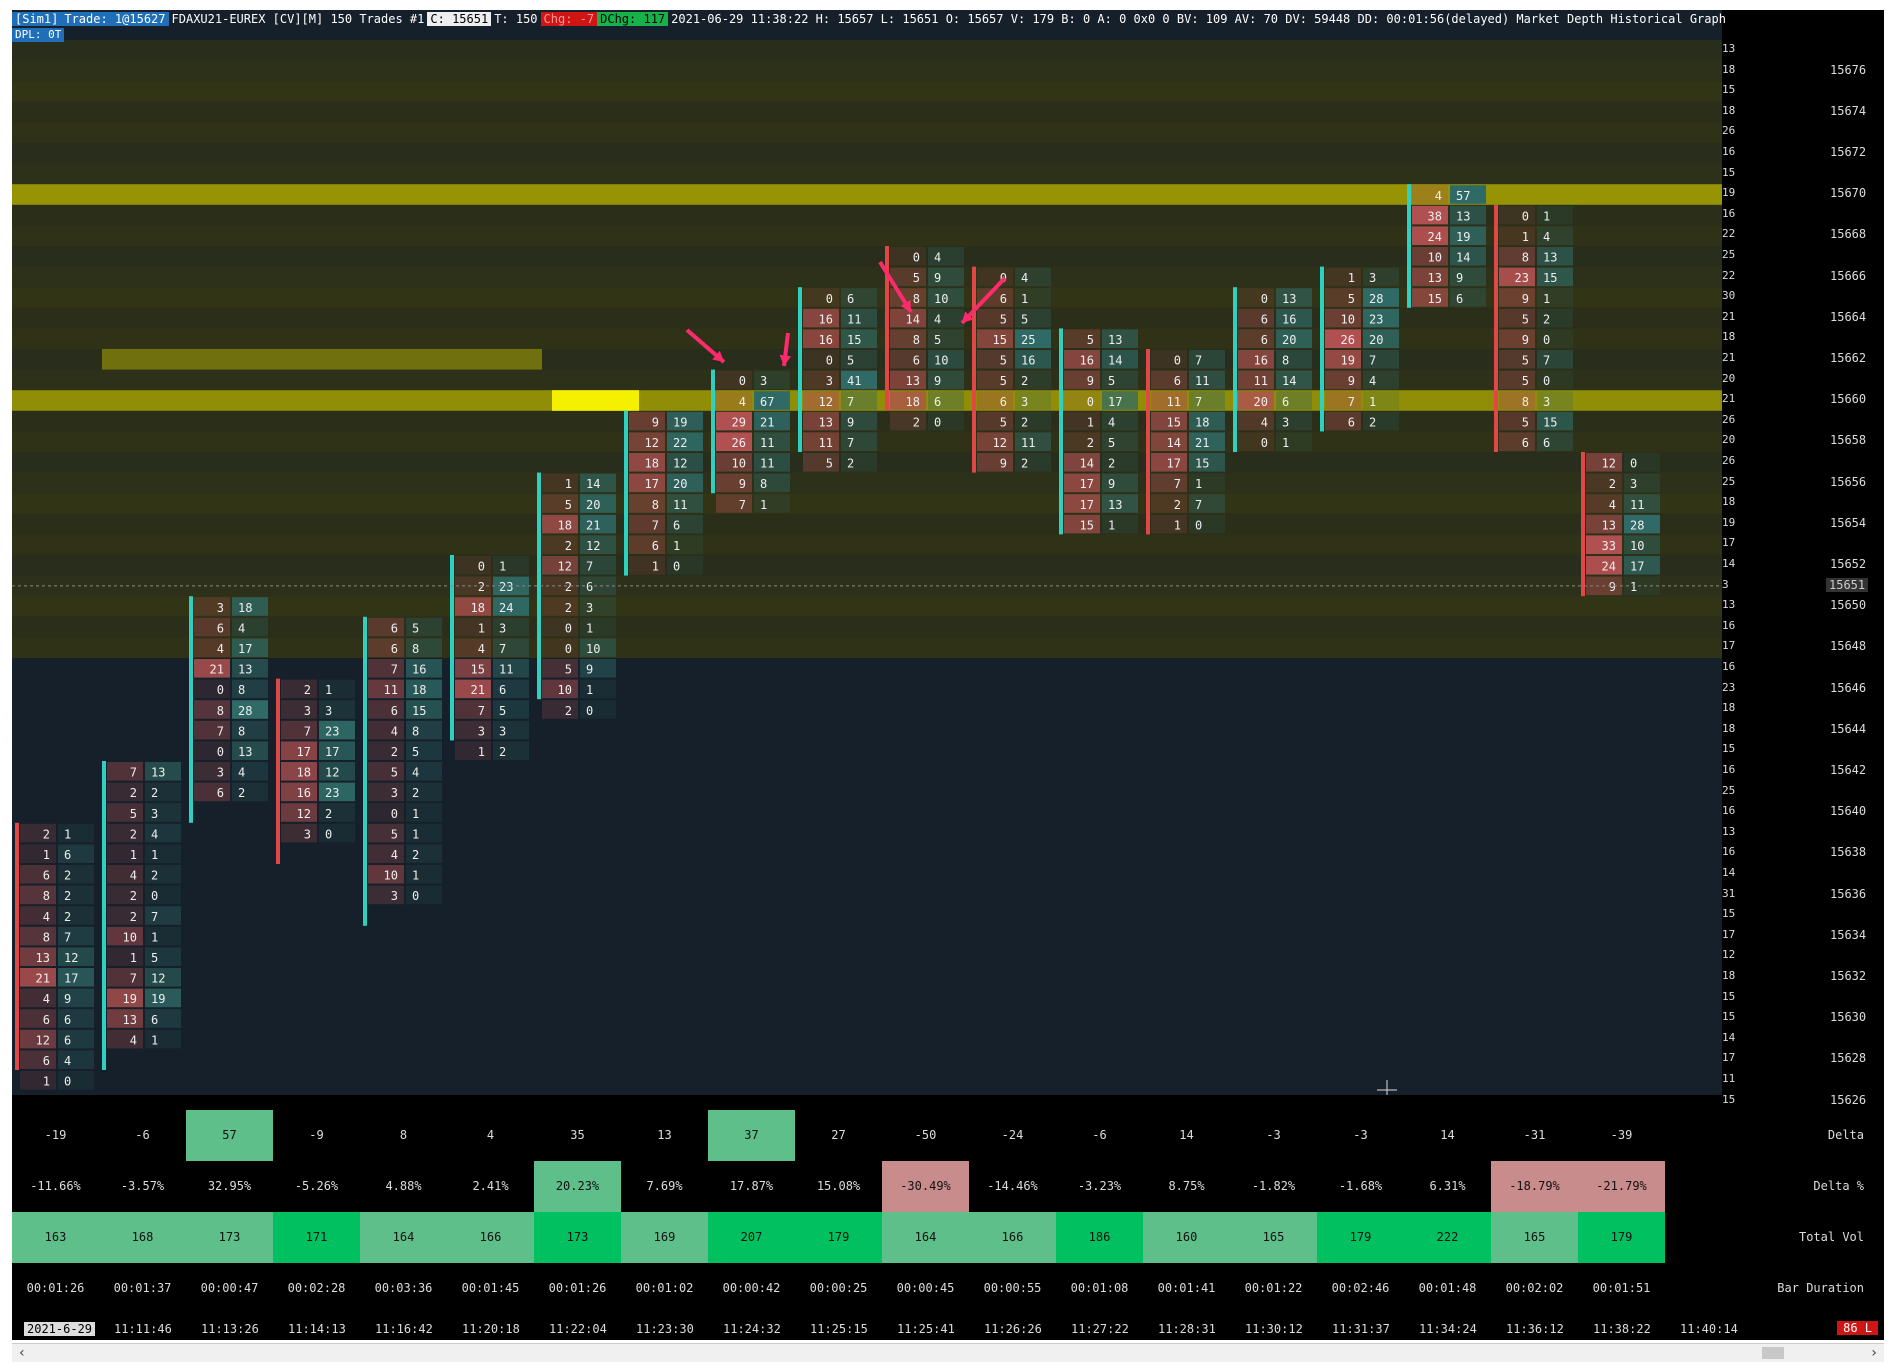  I want to click on ask-volume: 13, so click(1463, 216).